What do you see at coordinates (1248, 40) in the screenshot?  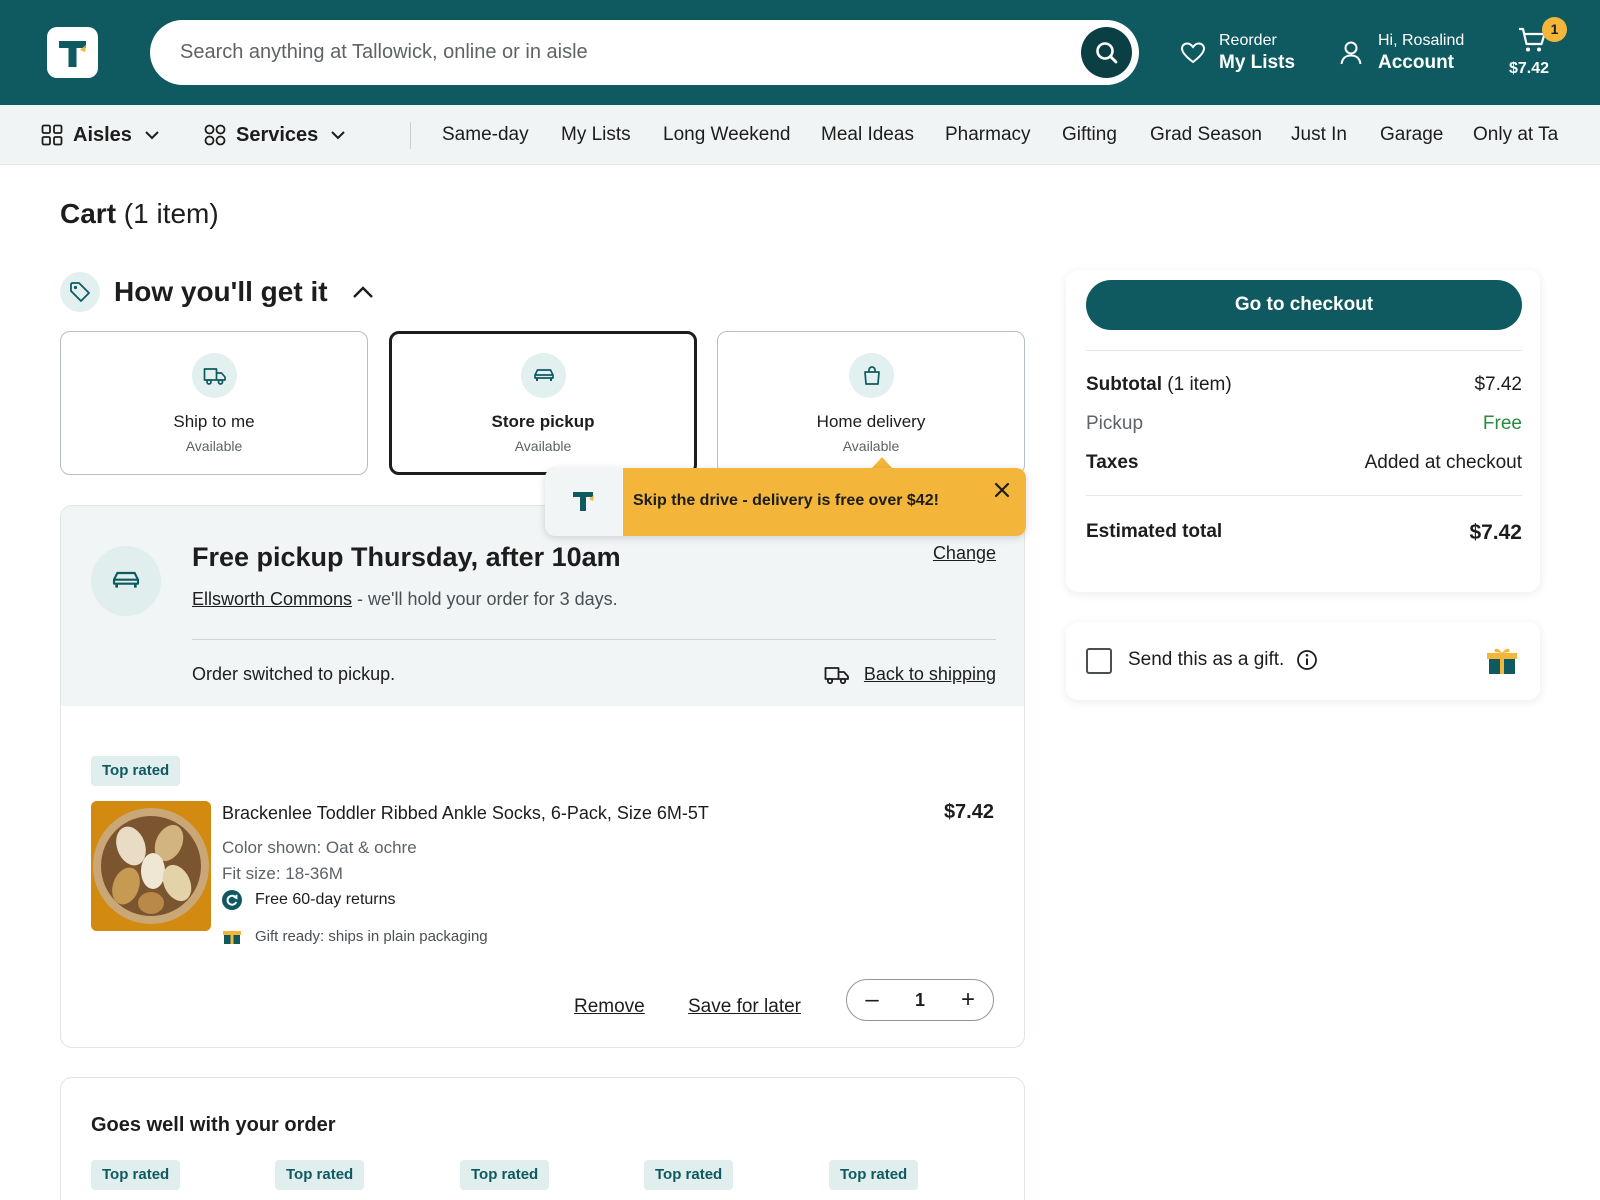 I see `reorder-label: Reorder` at bounding box center [1248, 40].